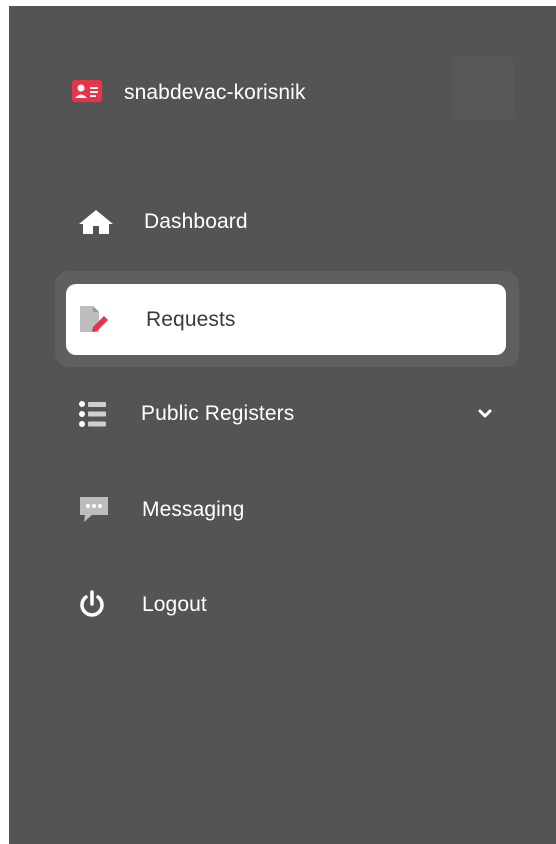 Image resolution: width=556 pixels, height=844 pixels. What do you see at coordinates (96, 222) in the screenshot?
I see `home-icon` at bounding box center [96, 222].